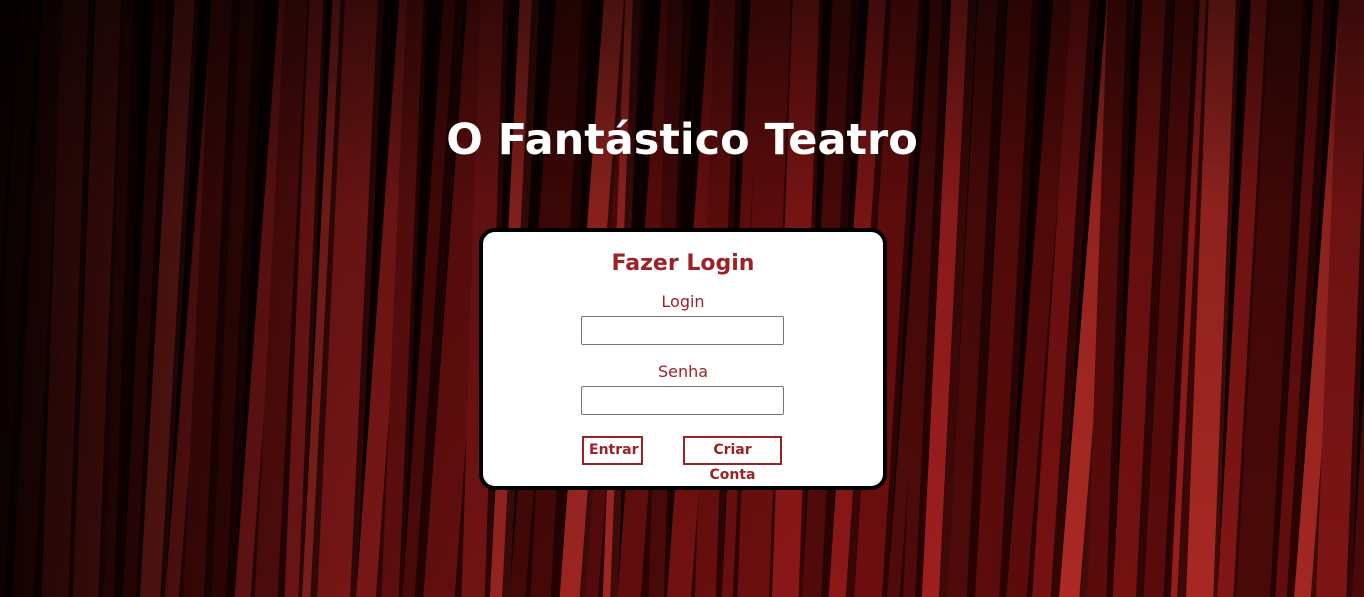  What do you see at coordinates (683, 263) in the screenshot?
I see `login-heading: Fazer Login` at bounding box center [683, 263].